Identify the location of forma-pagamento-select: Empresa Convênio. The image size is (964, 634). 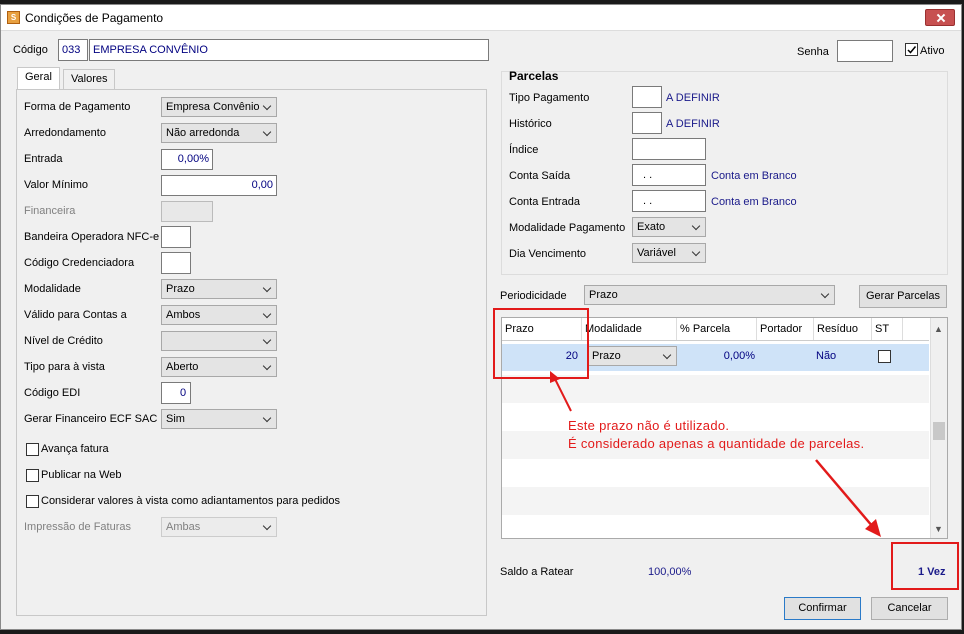
(219, 107).